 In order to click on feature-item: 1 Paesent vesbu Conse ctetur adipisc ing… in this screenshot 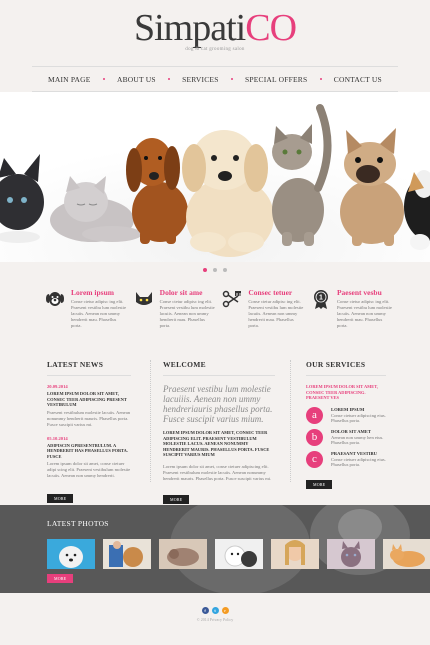, I will do `click(352, 308)`.